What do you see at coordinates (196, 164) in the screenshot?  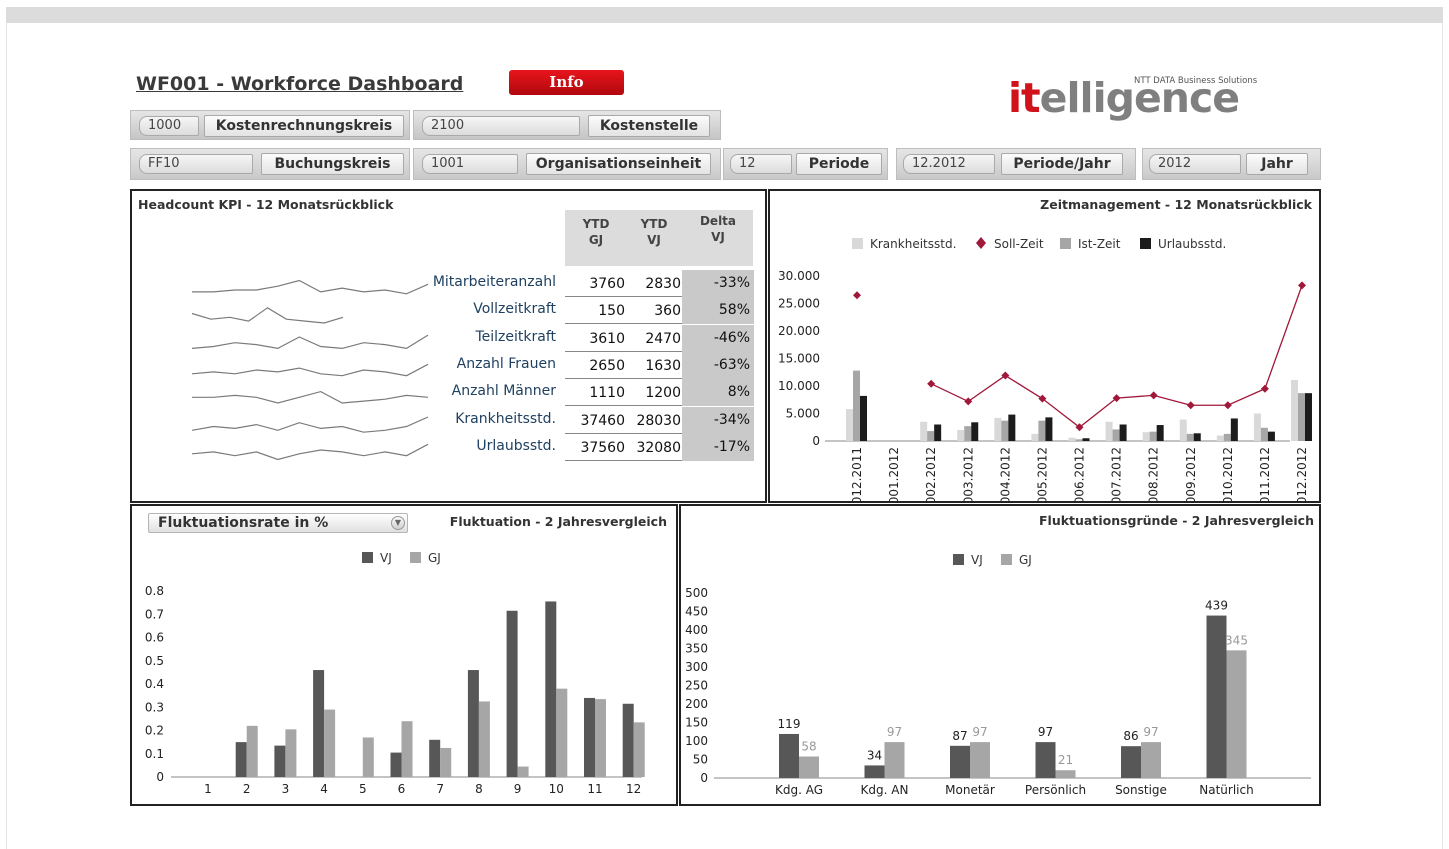 I see `bukrs-value-field: FF10` at bounding box center [196, 164].